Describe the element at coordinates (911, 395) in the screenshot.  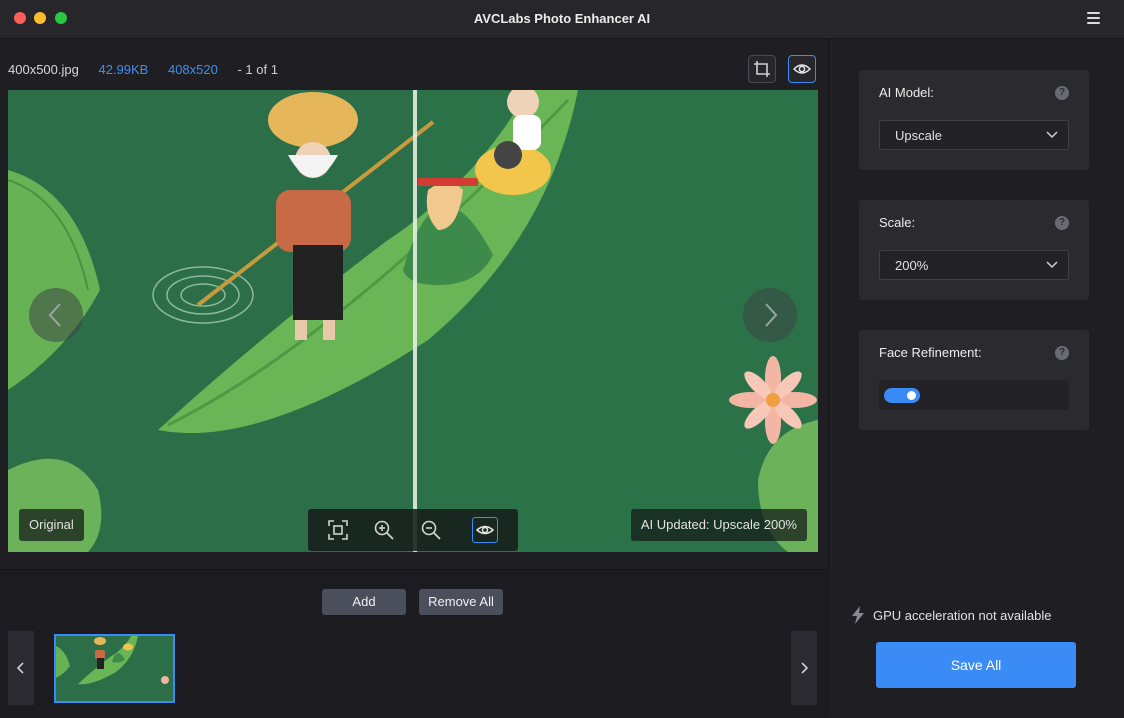
I see `toggle-knob` at that location.